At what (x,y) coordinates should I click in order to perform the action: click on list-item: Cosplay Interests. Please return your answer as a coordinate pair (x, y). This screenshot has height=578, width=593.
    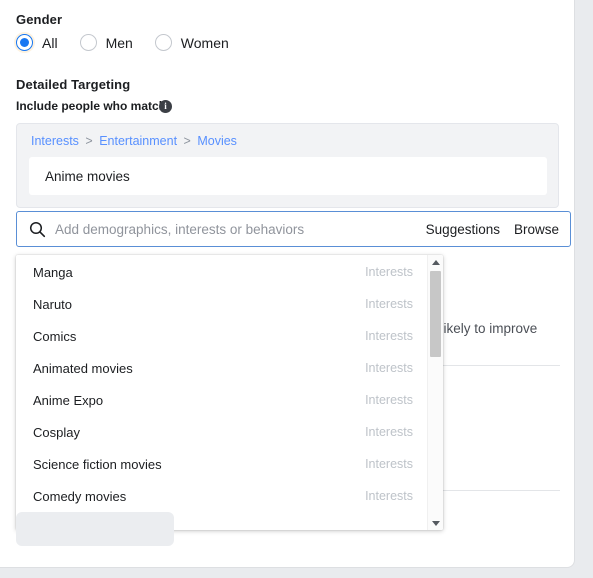
    Looking at the image, I should click on (221, 432).